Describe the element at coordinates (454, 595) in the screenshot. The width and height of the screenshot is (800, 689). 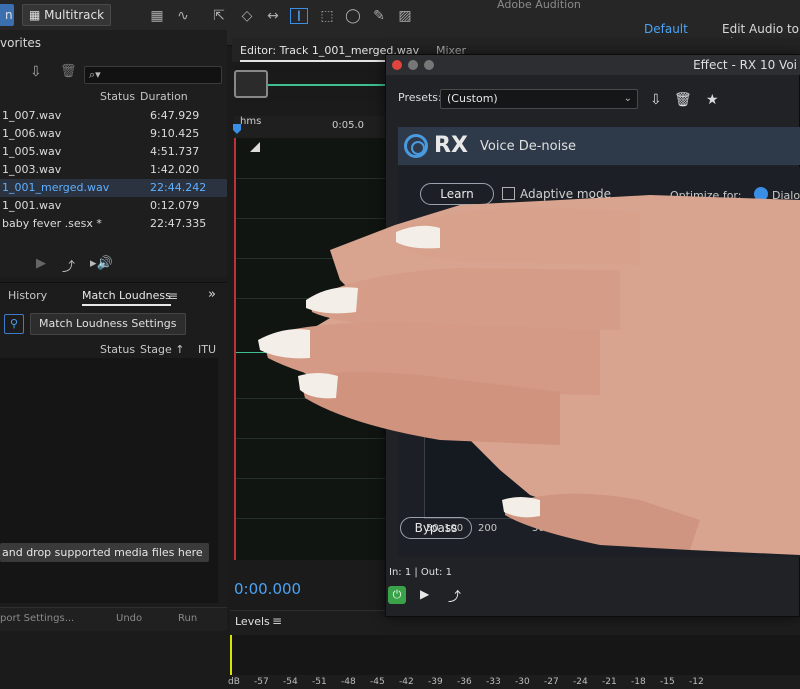
I see `apply-icon: ⤴` at that location.